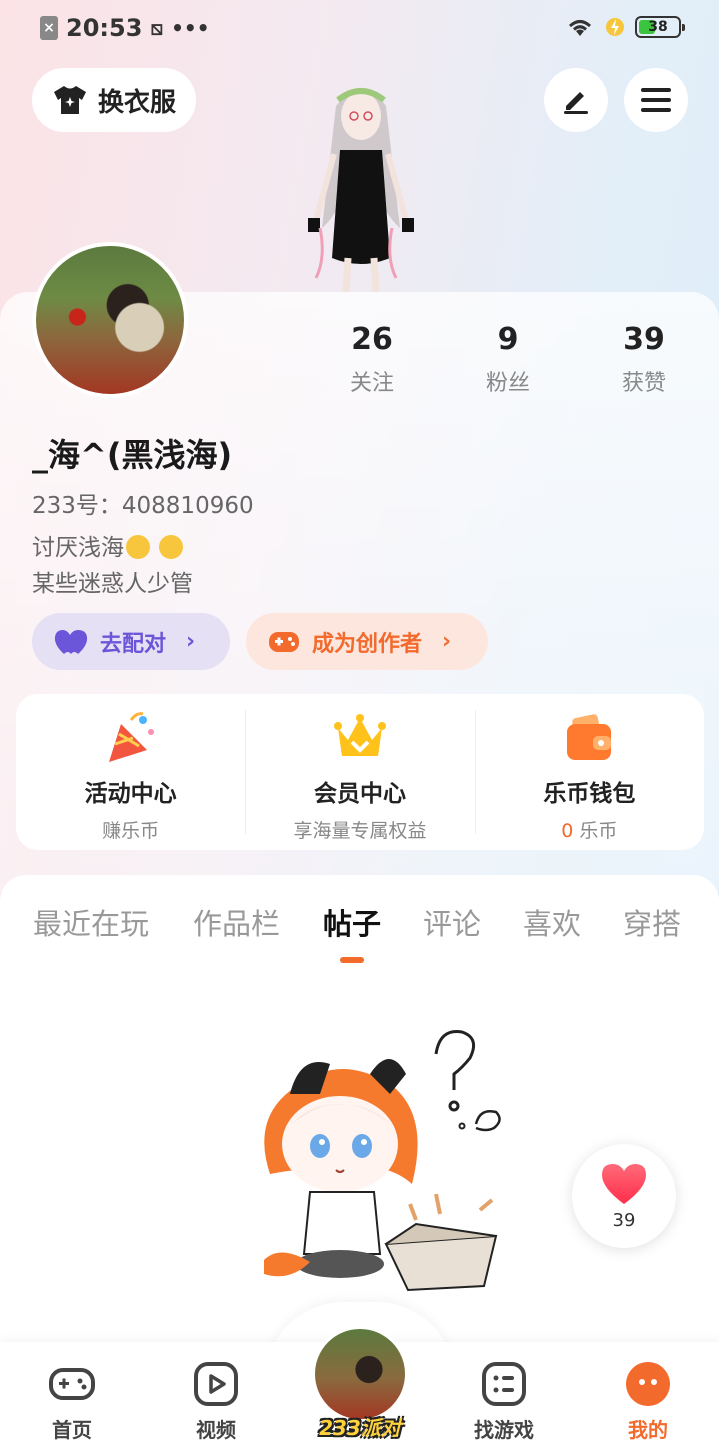 Image resolution: width=719 pixels, height=1456 pixels. What do you see at coordinates (372, 339) in the screenshot?
I see `stat-following-value: 26` at bounding box center [372, 339].